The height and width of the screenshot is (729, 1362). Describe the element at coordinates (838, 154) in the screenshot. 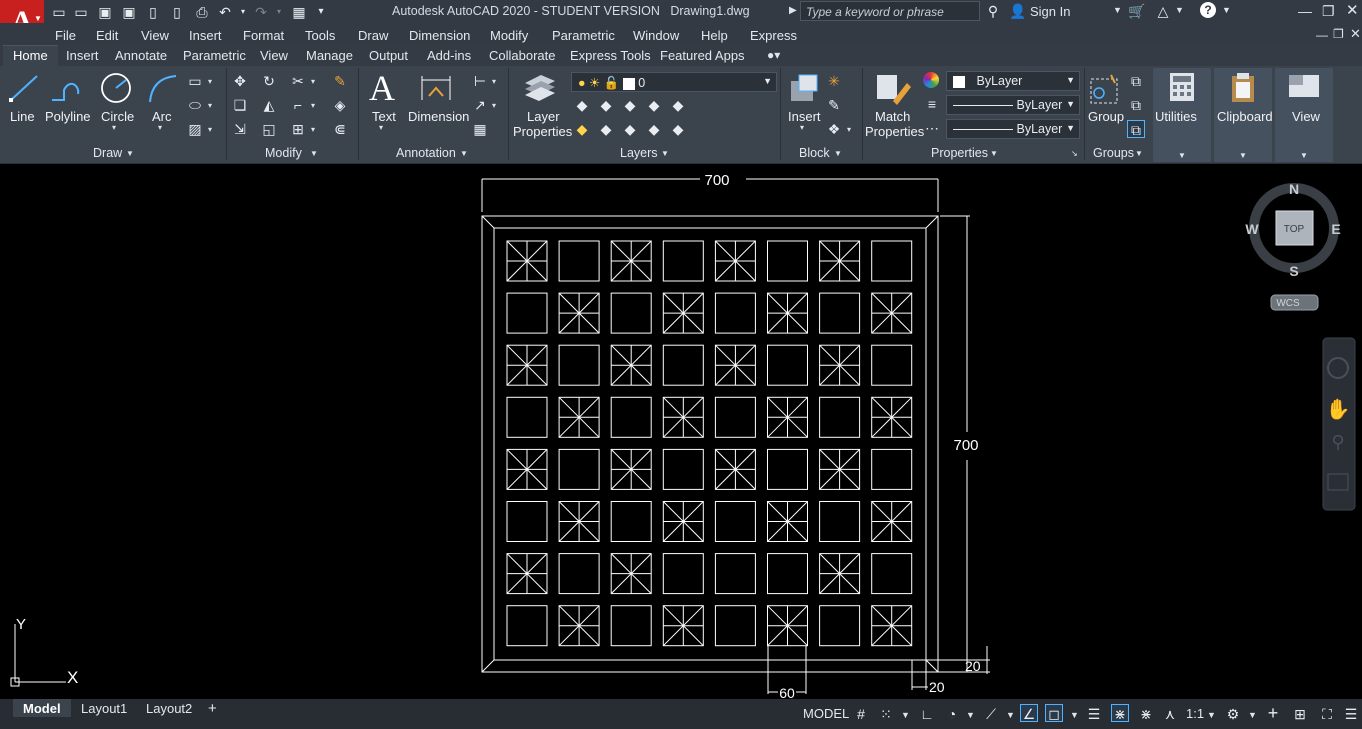

I see `block-panel-expand-icon: ▼` at that location.